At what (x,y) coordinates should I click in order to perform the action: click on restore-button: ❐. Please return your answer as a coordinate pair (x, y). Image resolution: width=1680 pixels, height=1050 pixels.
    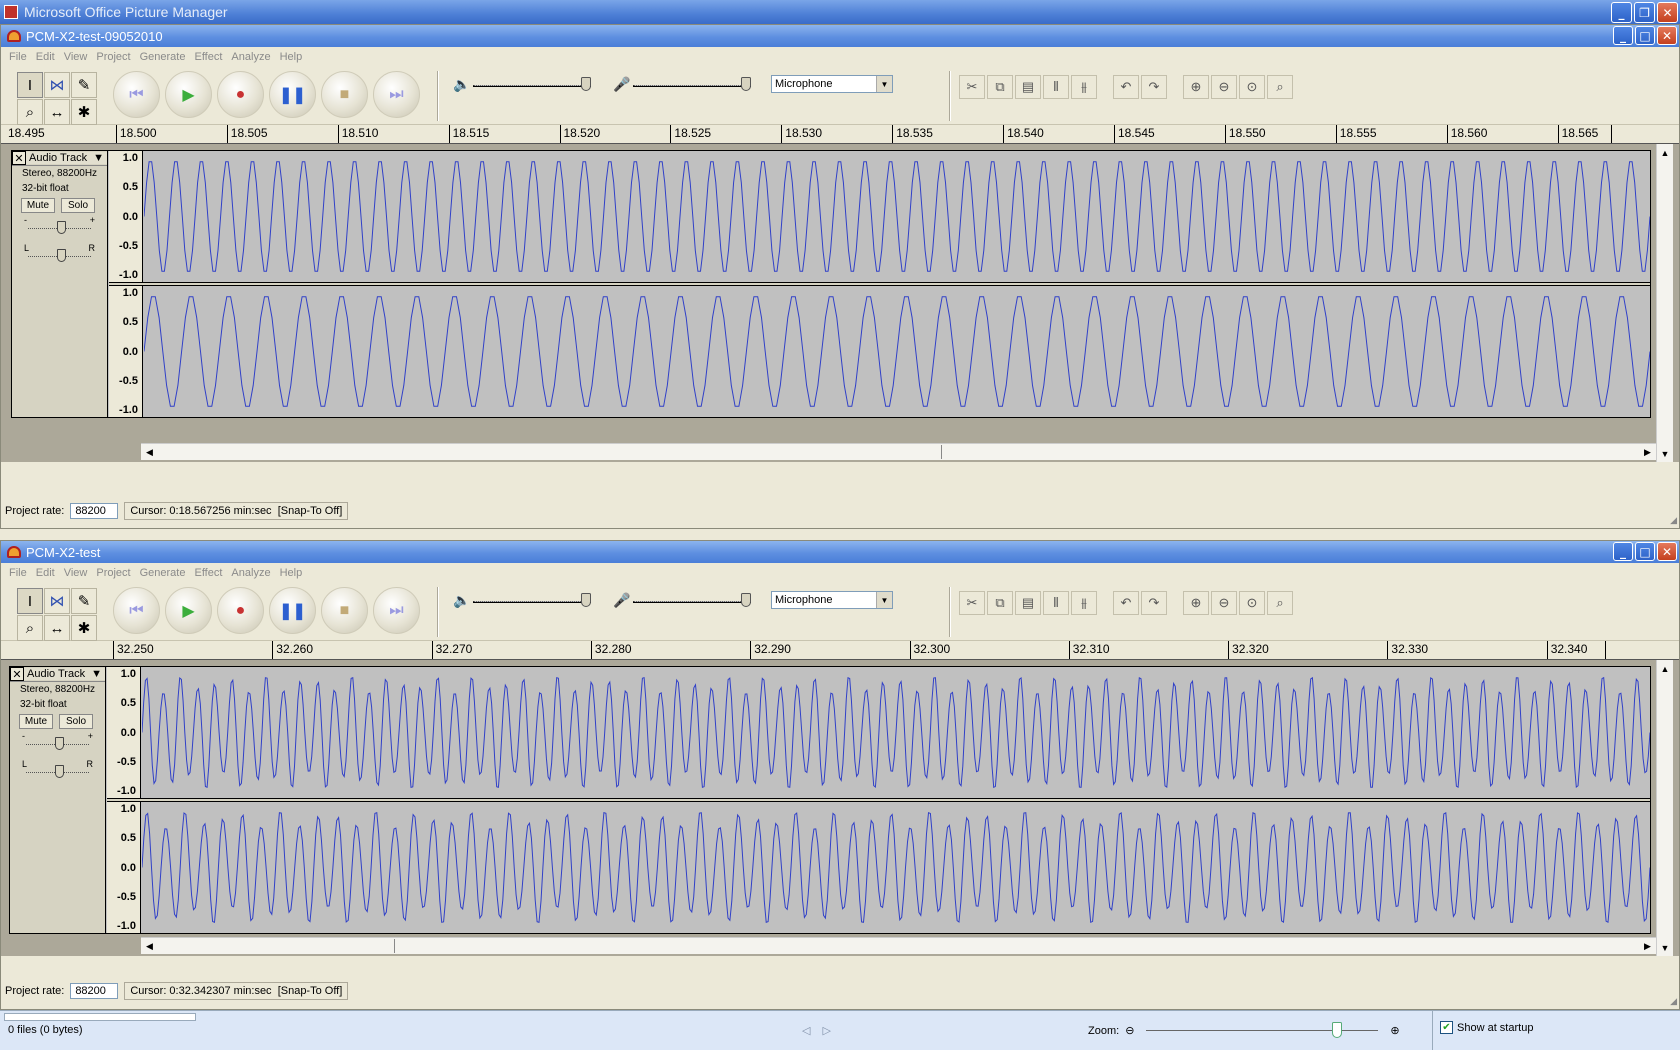
    Looking at the image, I should click on (1644, 12).